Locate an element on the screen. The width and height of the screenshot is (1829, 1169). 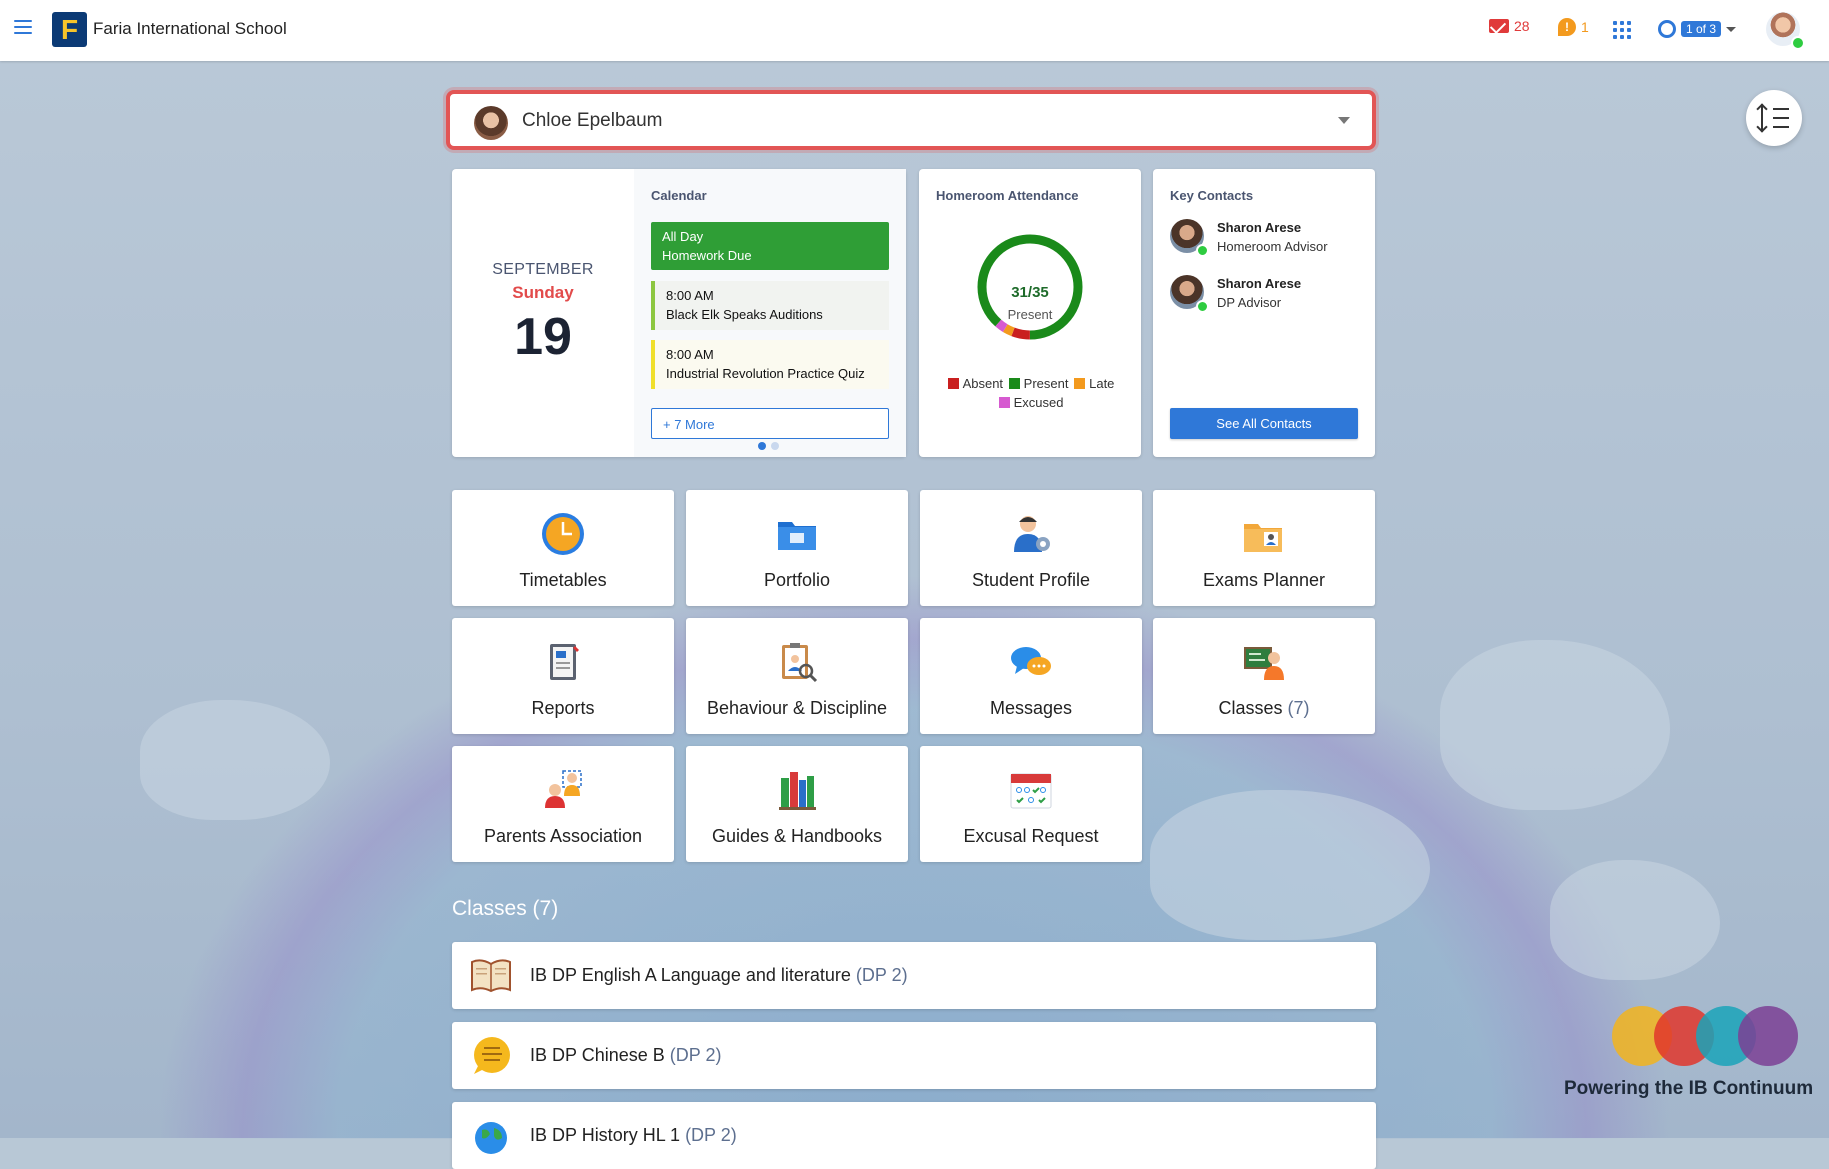
tile-label: Reports is located at coordinates (563, 708).